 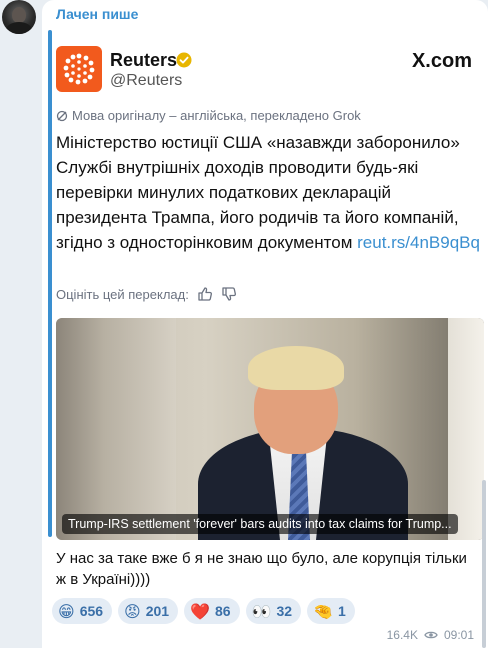 What do you see at coordinates (212, 611) in the screenshot?
I see `reaction-heart: ❤️ 86` at bounding box center [212, 611].